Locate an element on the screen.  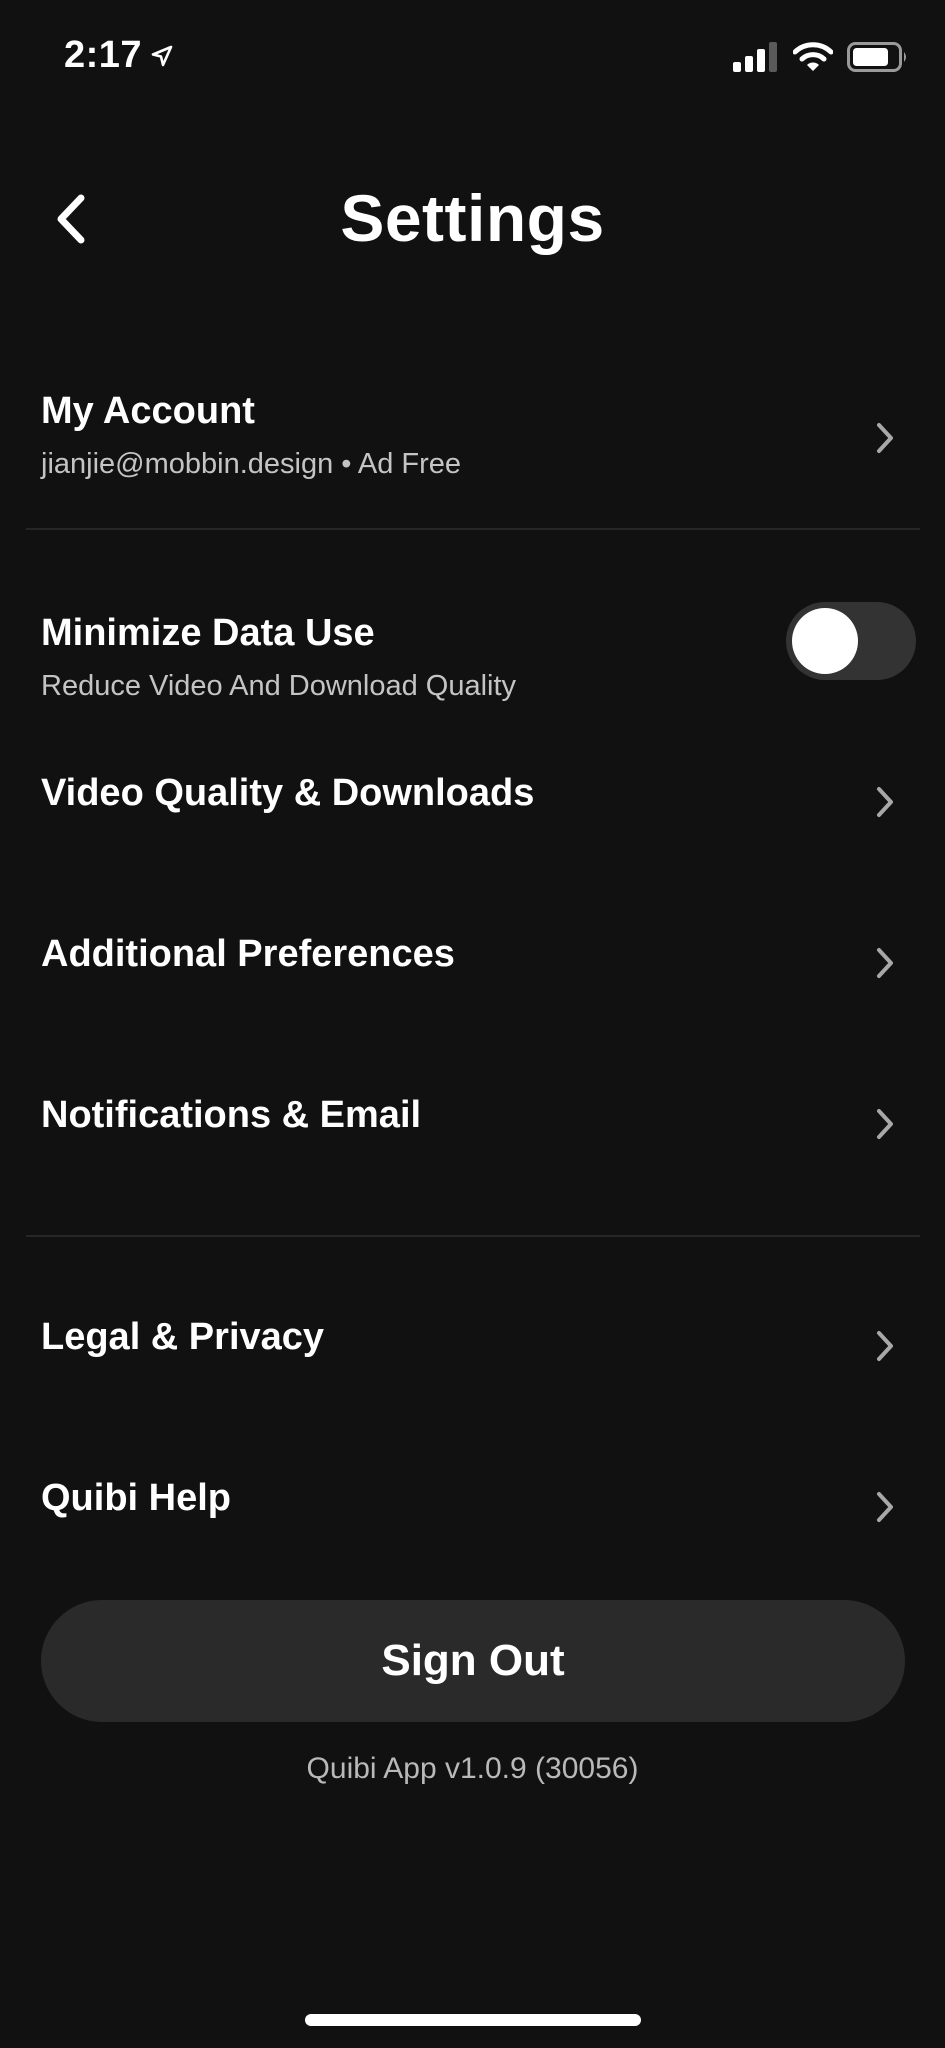
minimize-data-subtitle: Reduce Video And Download Quality is located at coordinates (279, 686).